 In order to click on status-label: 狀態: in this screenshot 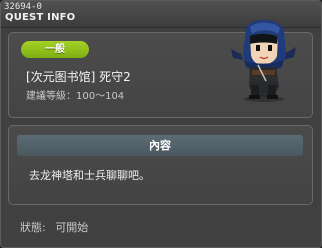, I will do `click(33, 227)`.